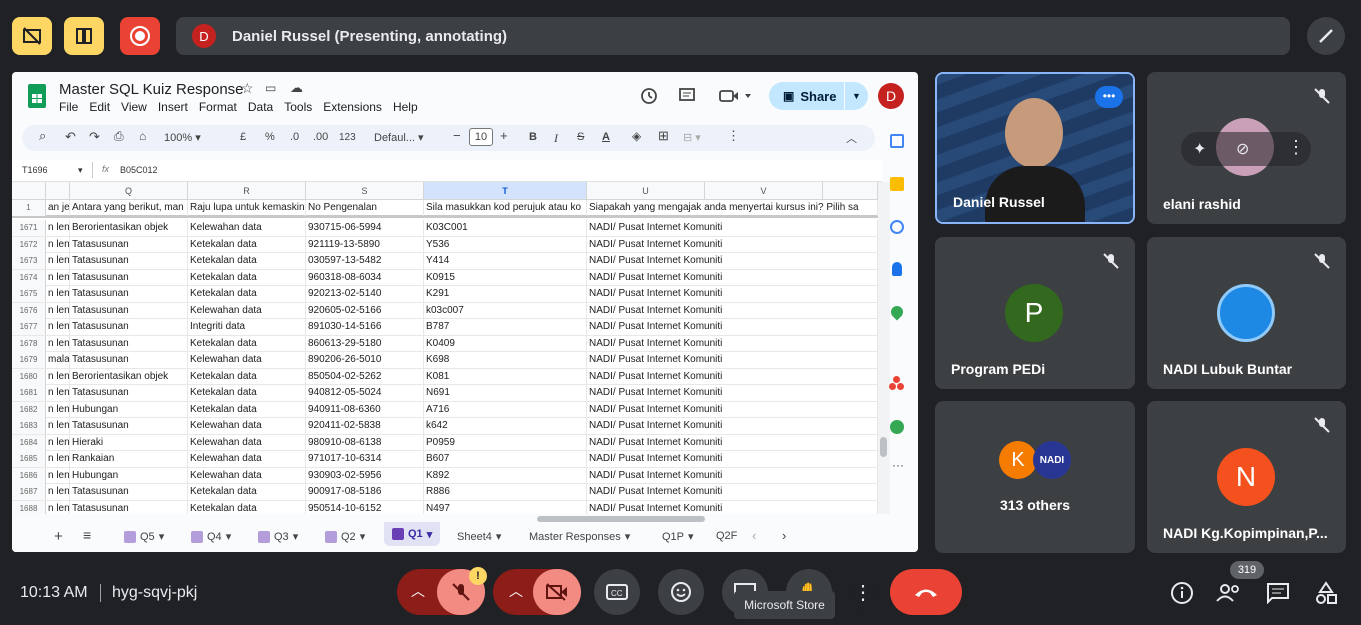  I want to click on row-number: 1674, so click(29, 277).